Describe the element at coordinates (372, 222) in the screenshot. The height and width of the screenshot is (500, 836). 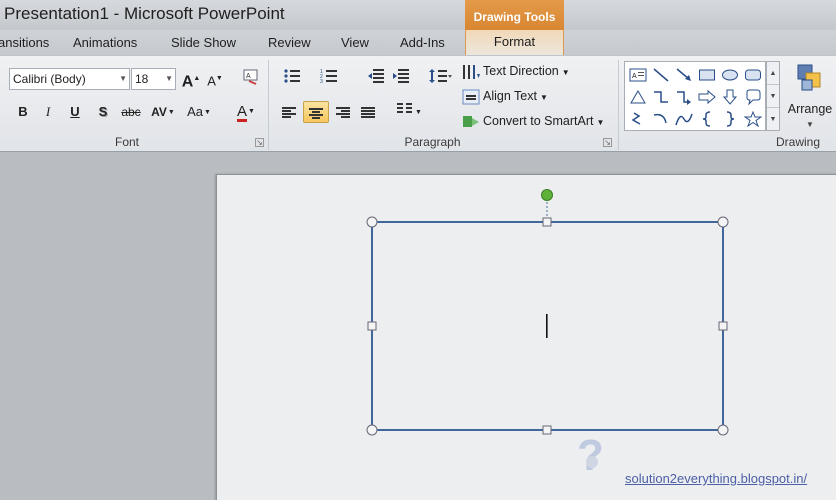
I see `resize-handle-top-left` at that location.